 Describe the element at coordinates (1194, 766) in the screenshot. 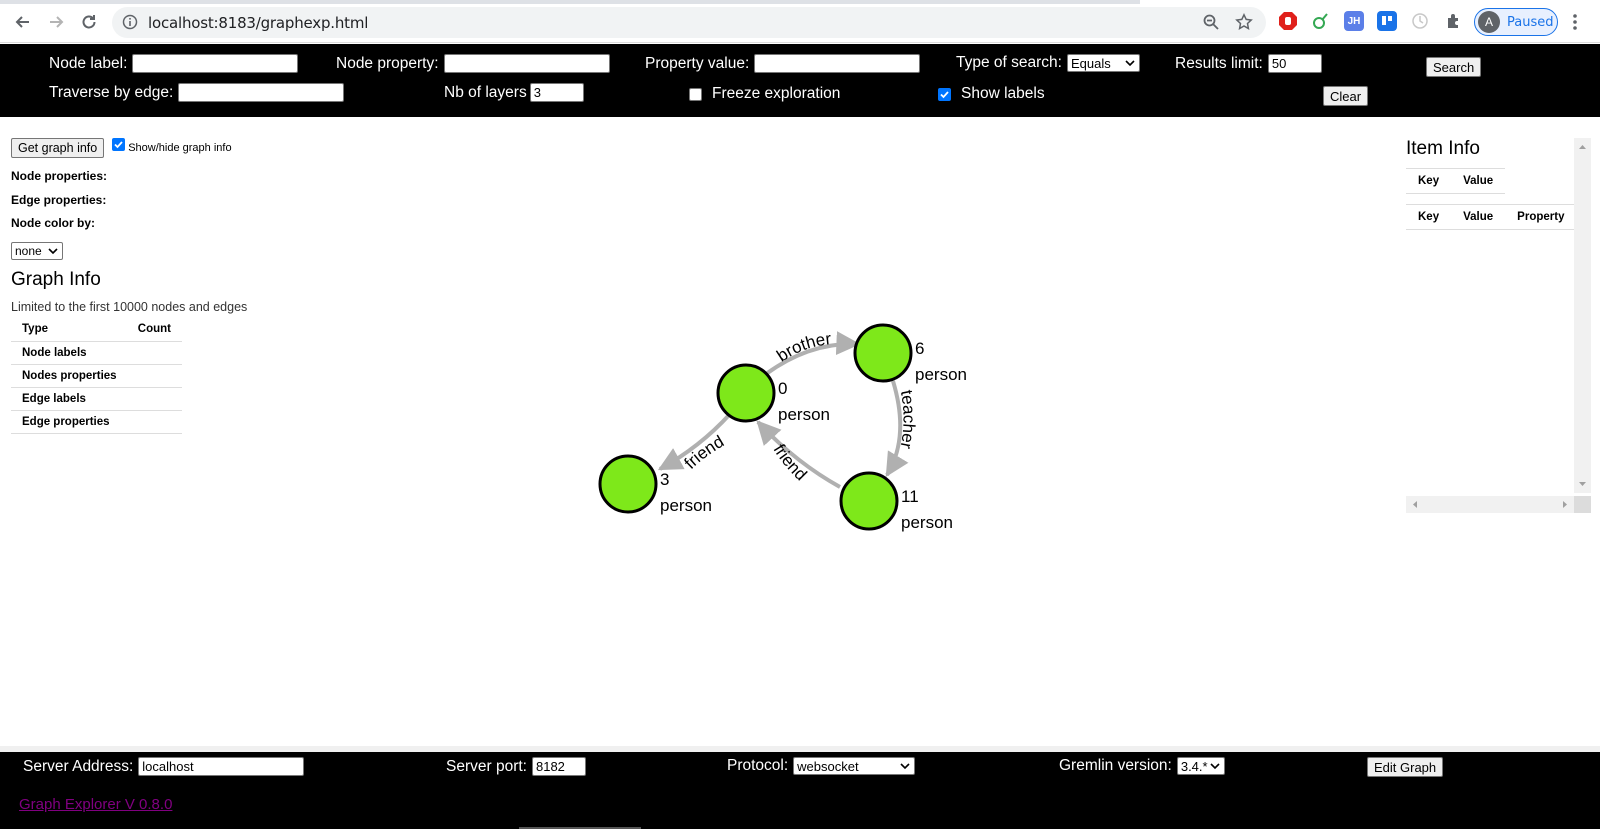

I see `gremlin-version-value: 3.4.*` at that location.